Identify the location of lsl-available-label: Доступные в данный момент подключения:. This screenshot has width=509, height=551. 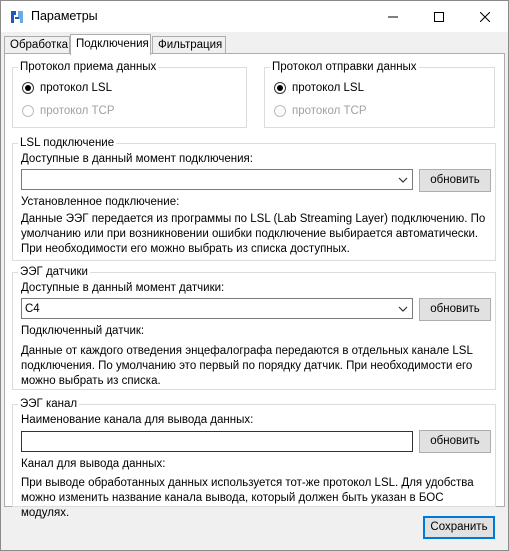
(137, 159).